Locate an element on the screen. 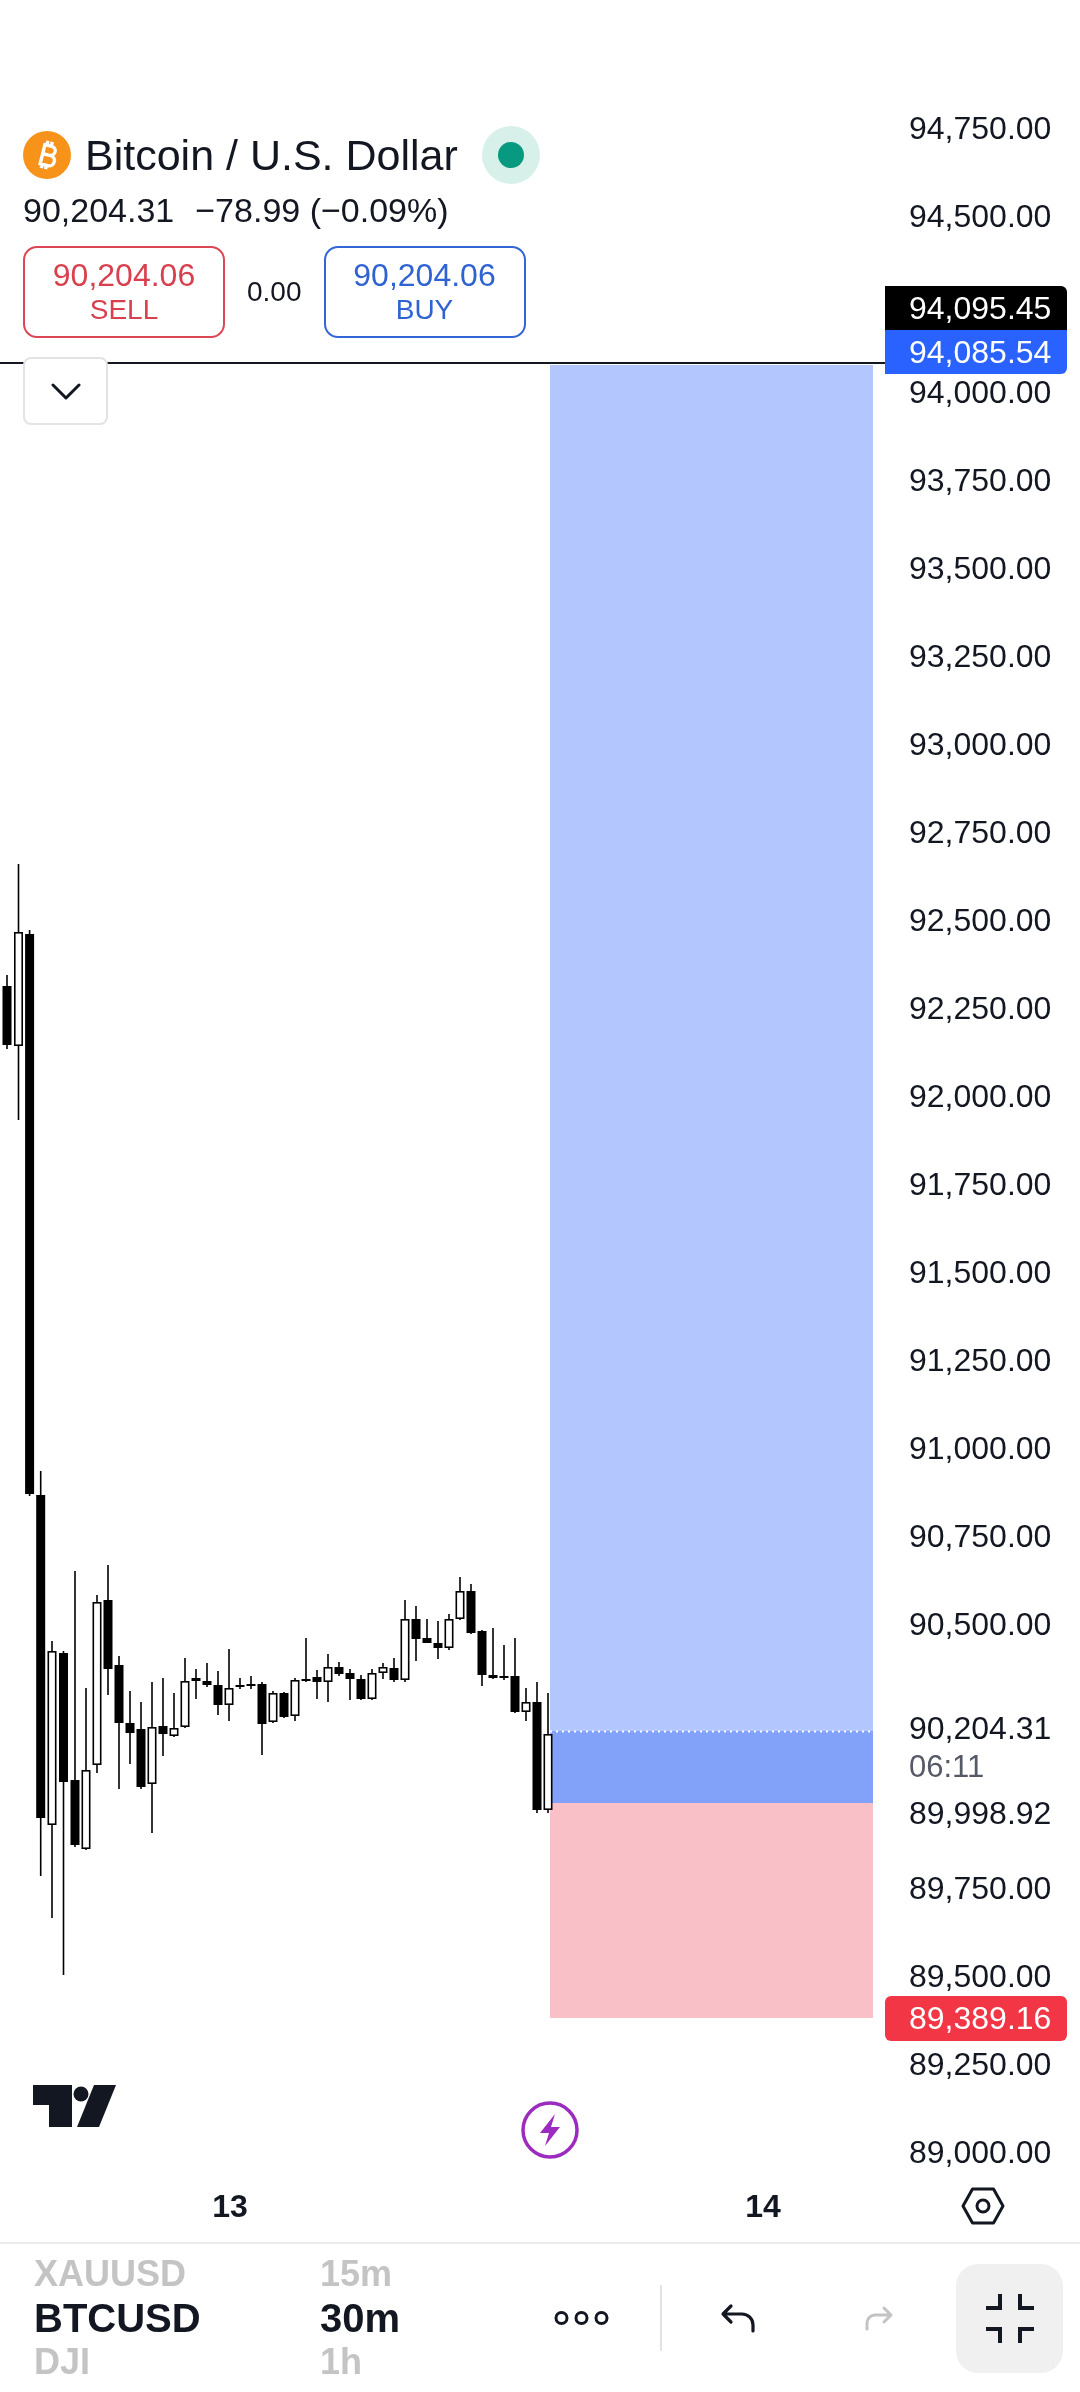 This screenshot has width=1080, height=2392. price-tick-label: 91,500.00 is located at coordinates (980, 1272).